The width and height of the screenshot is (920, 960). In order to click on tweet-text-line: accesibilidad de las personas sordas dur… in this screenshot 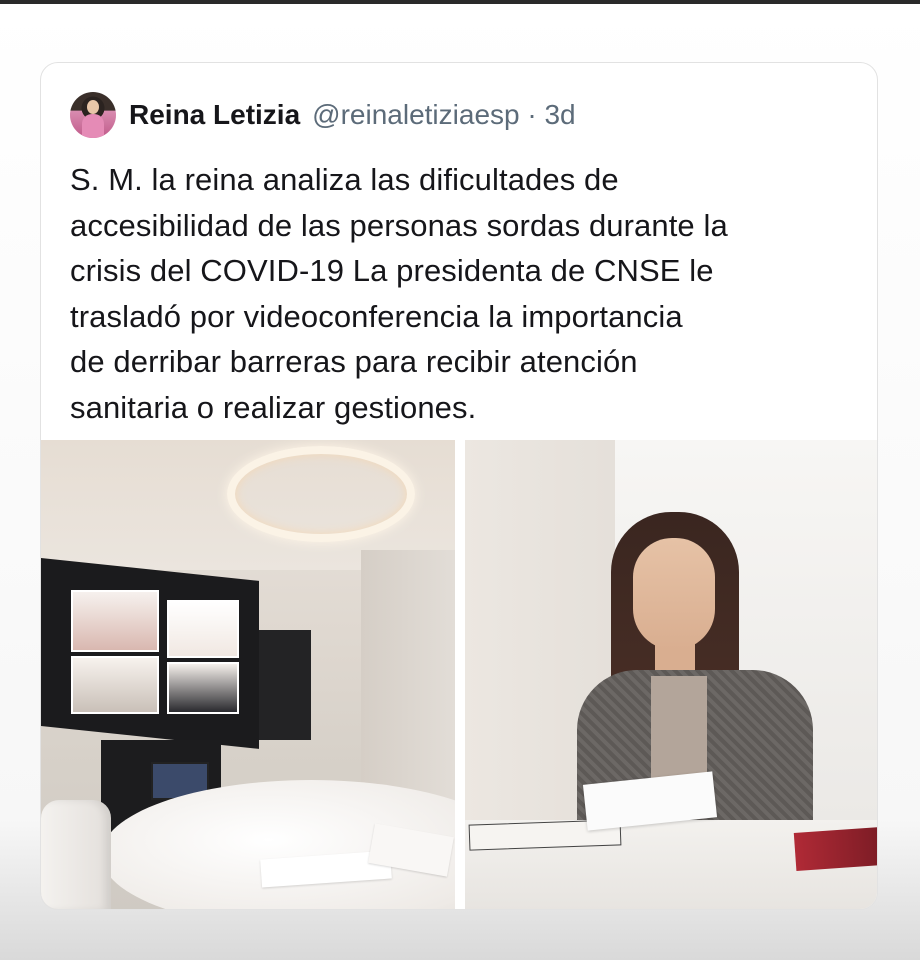, I will do `click(399, 225)`.